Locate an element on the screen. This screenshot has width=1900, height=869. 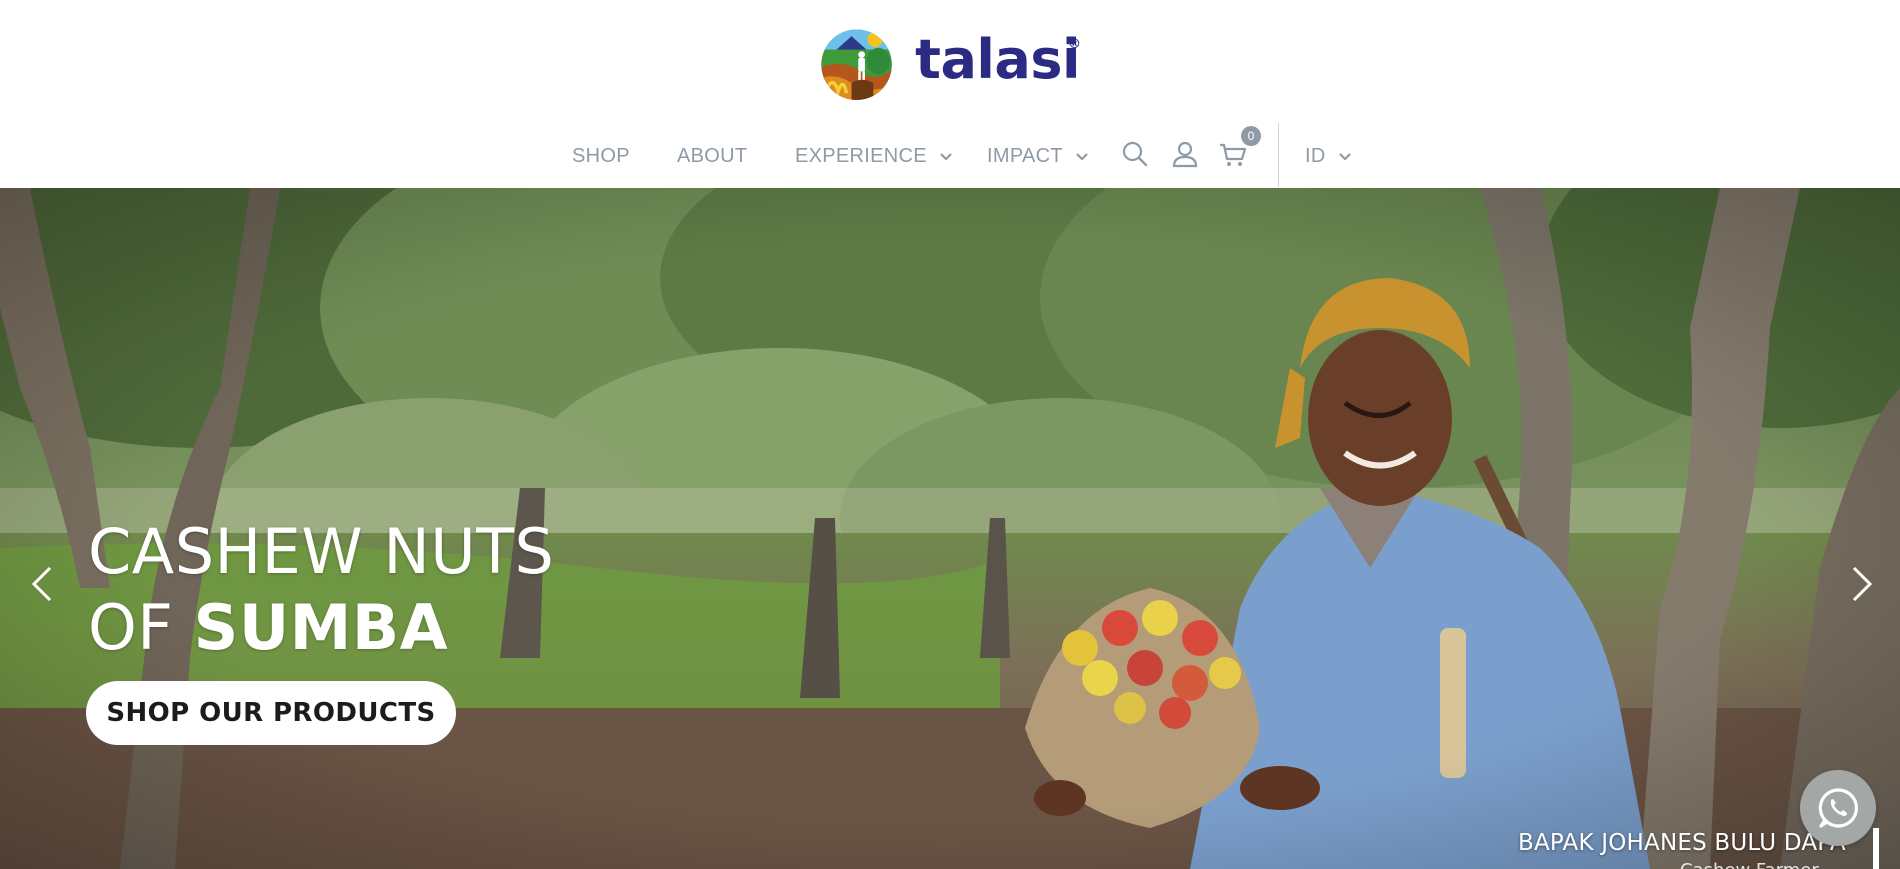
talasi-logo-icon is located at coordinates (856, 64).